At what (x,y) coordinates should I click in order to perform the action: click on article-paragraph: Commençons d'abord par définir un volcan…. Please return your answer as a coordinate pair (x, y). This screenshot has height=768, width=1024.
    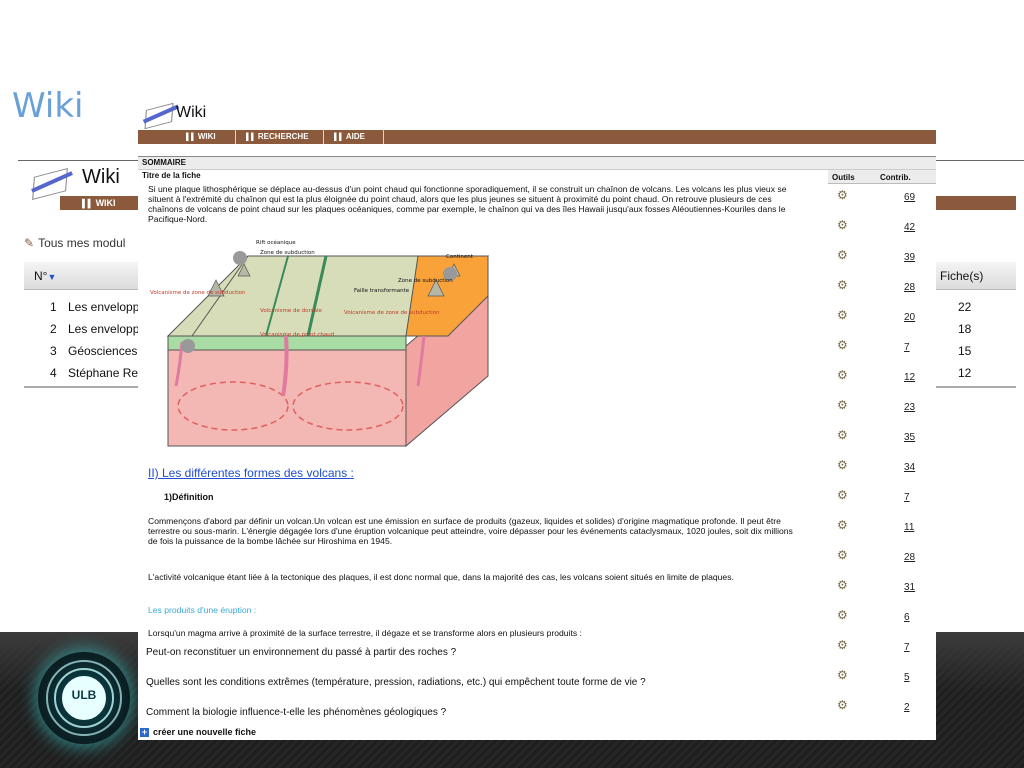
    Looking at the image, I should click on (470, 531).